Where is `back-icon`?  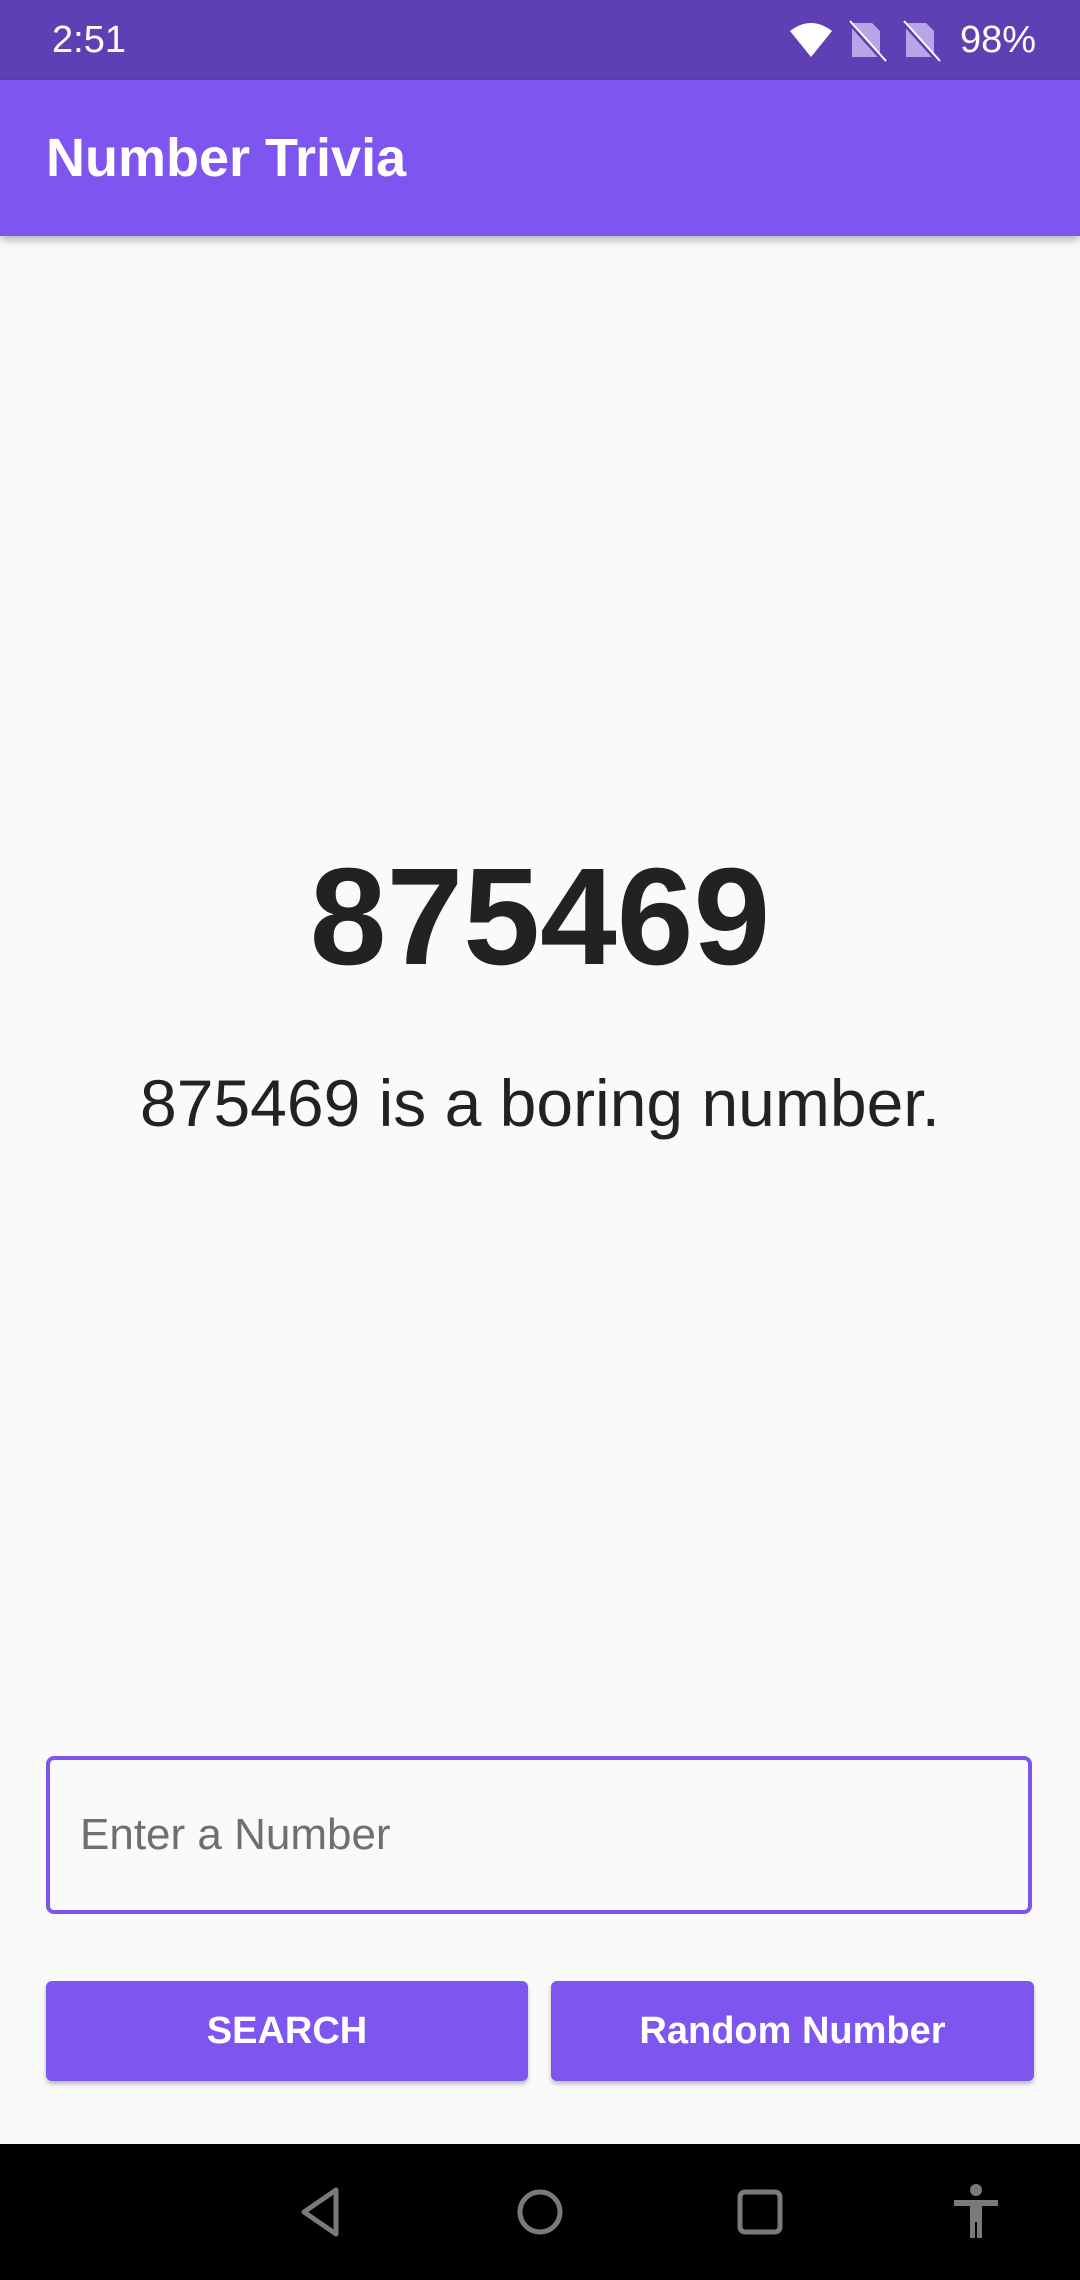 back-icon is located at coordinates (322, 2212).